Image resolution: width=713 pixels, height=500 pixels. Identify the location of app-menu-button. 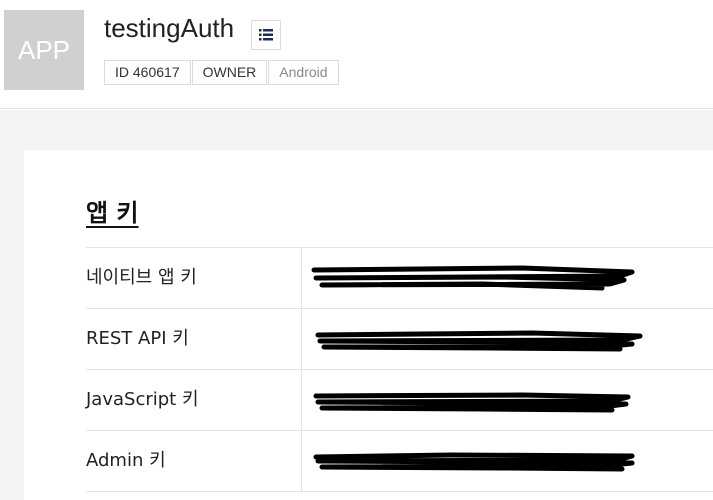
(266, 35).